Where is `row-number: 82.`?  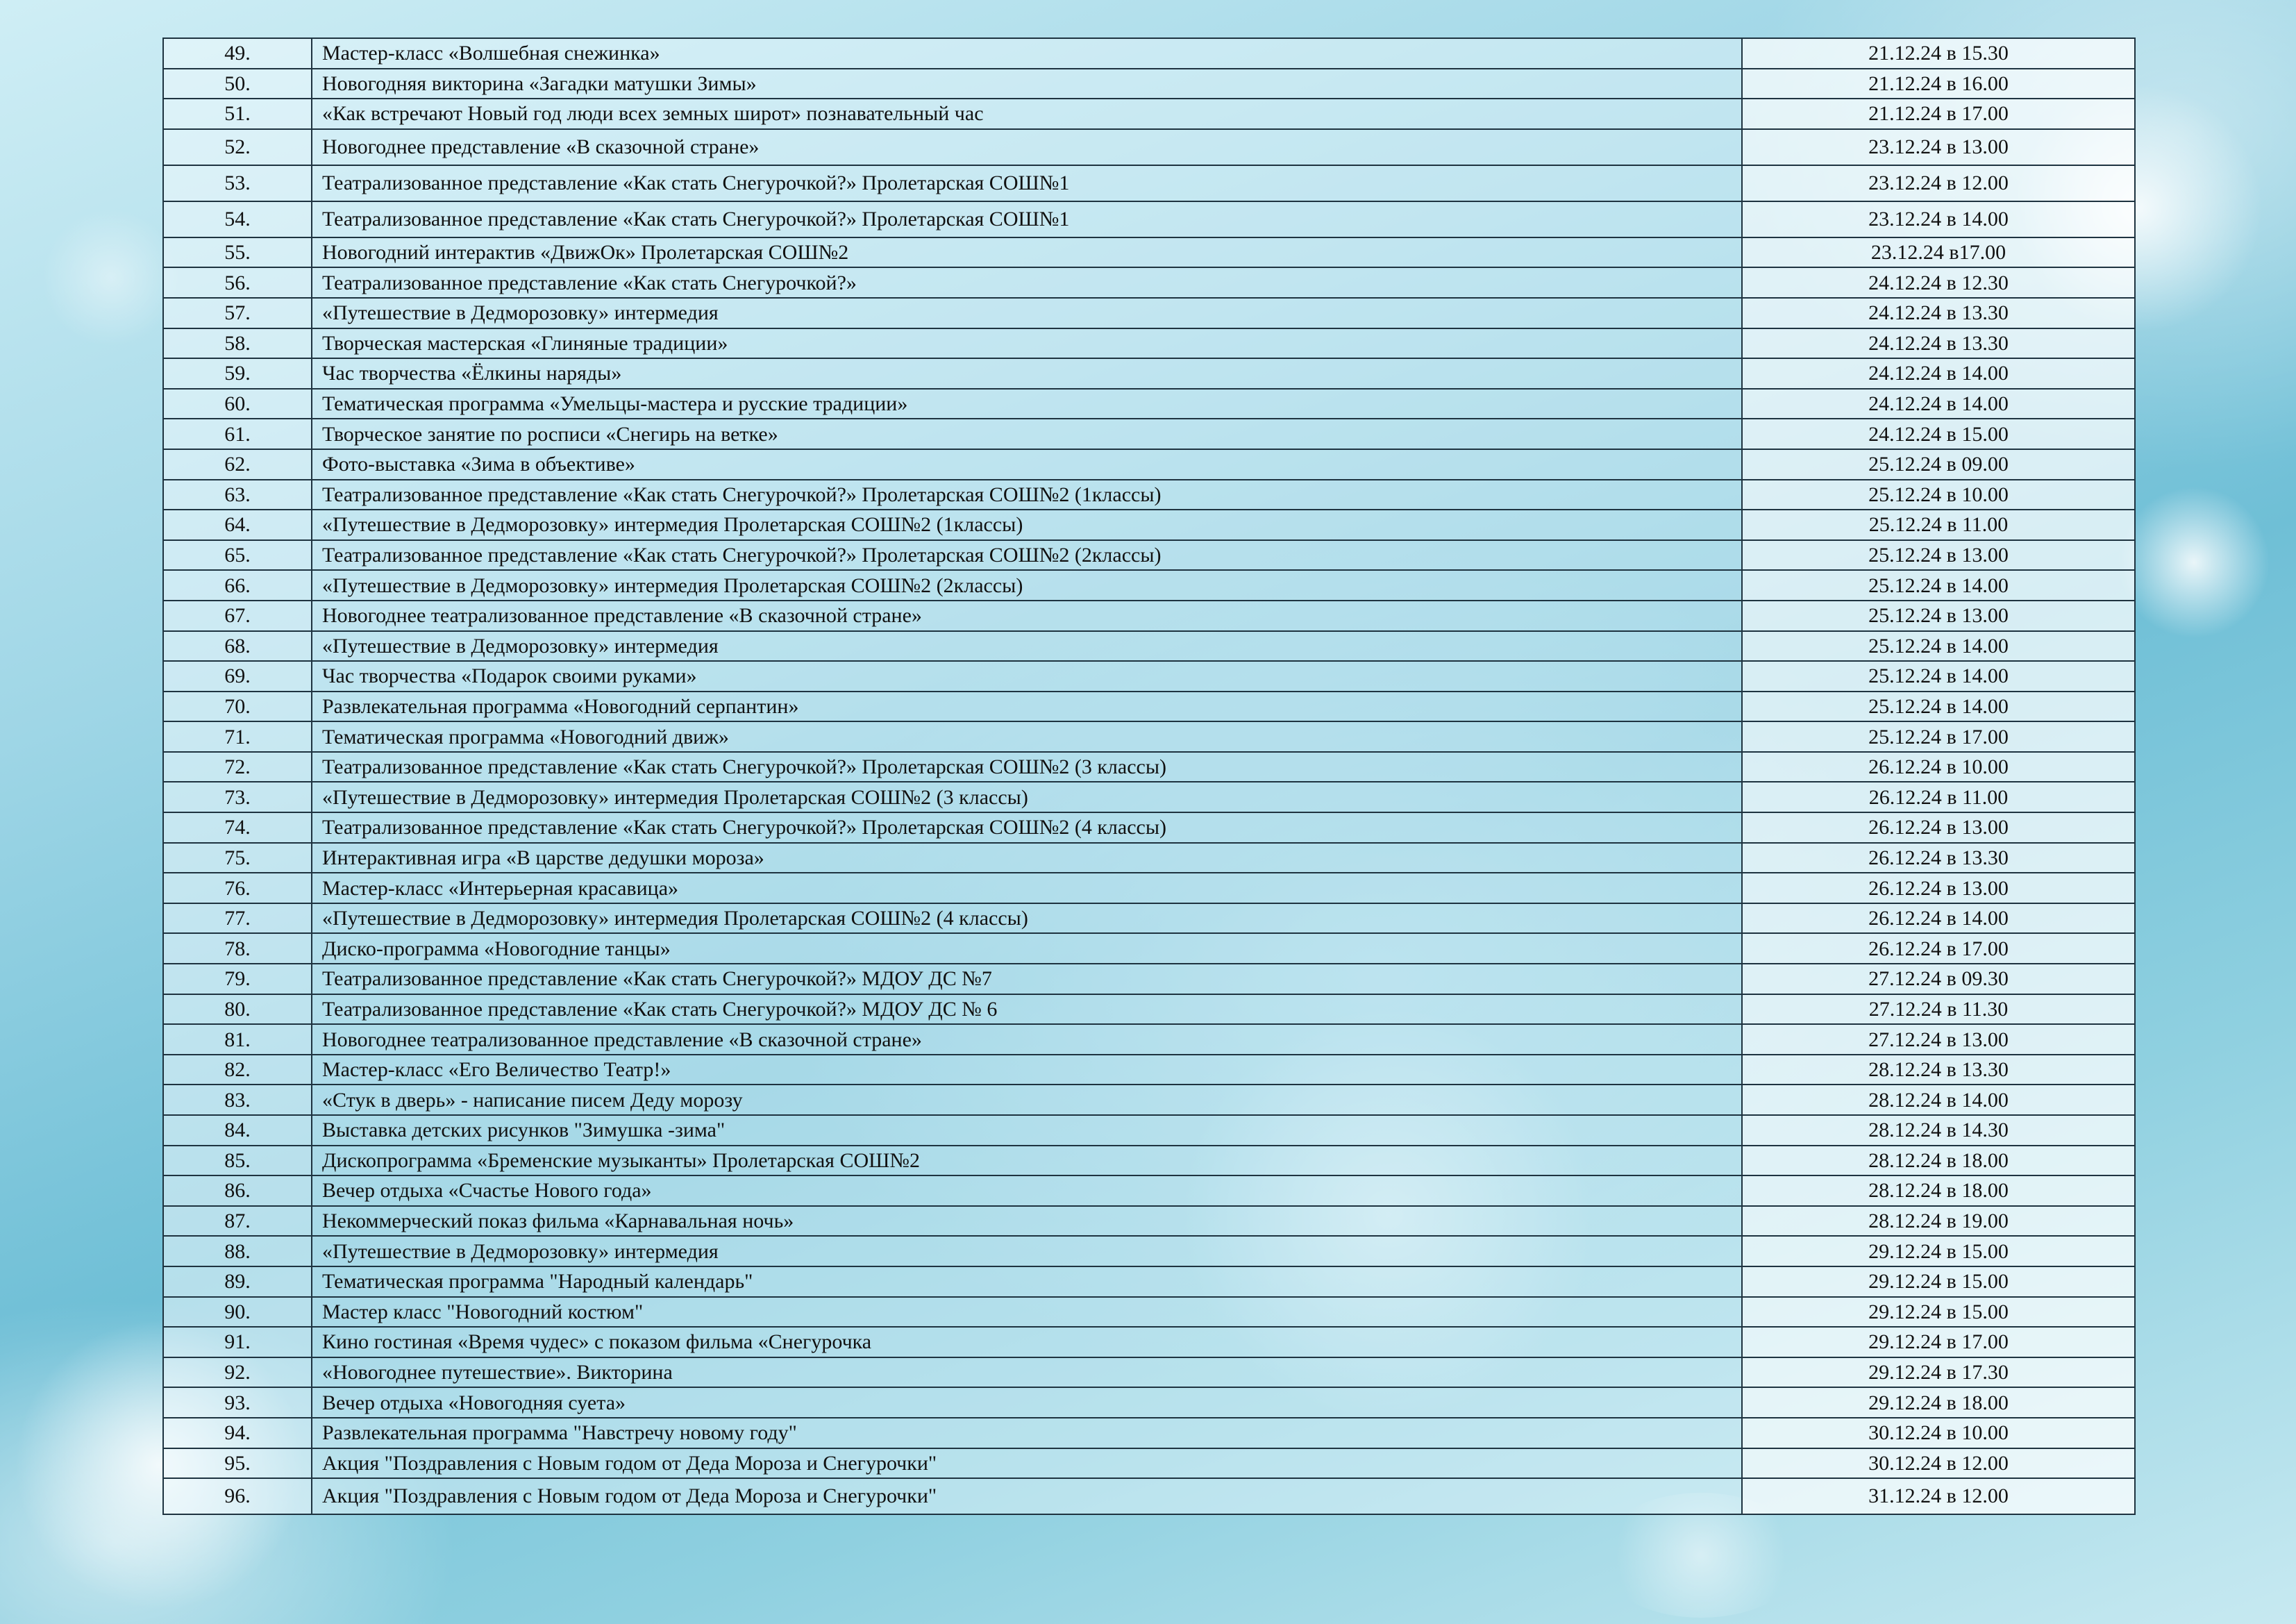
row-number: 82. is located at coordinates (237, 1070).